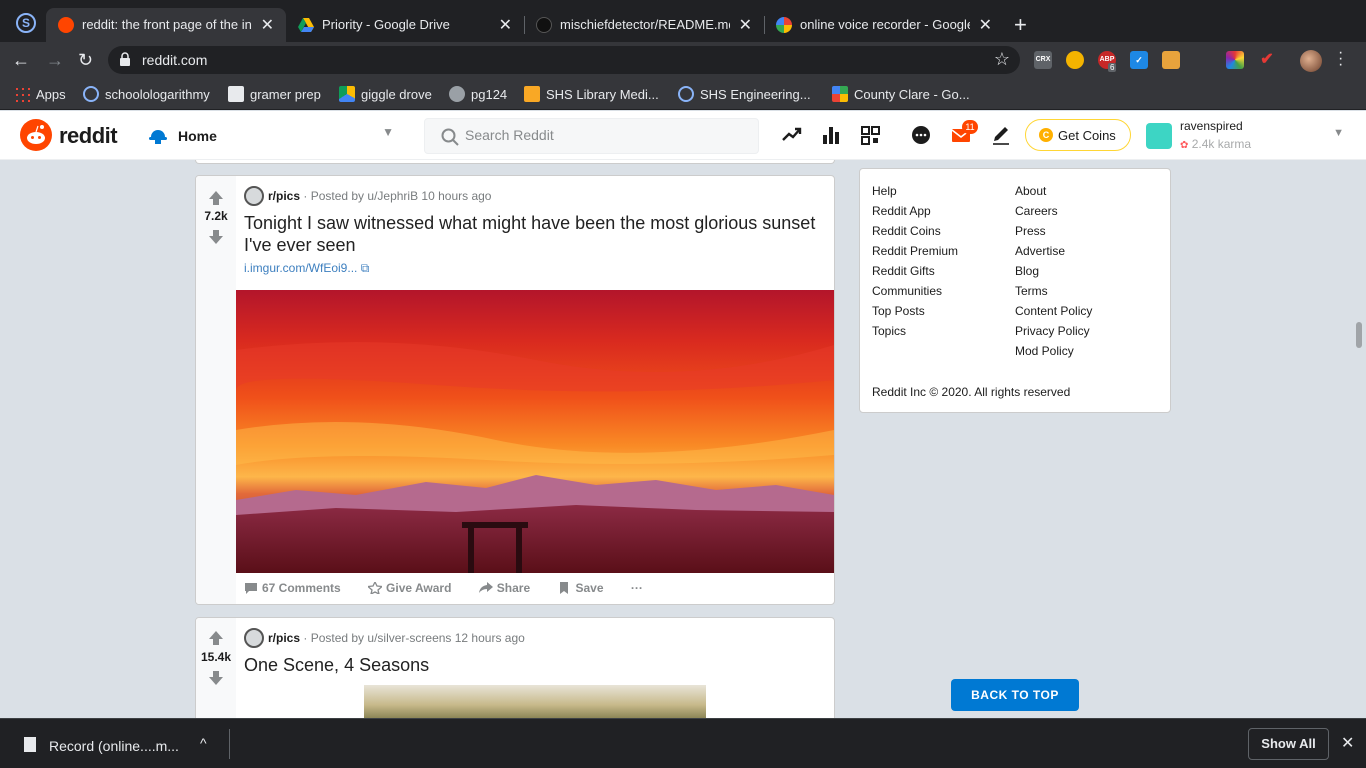 This screenshot has height=768, width=1366. Describe the element at coordinates (915, 233) in the screenshot. I see `footer-link: Reddit Coins` at that location.